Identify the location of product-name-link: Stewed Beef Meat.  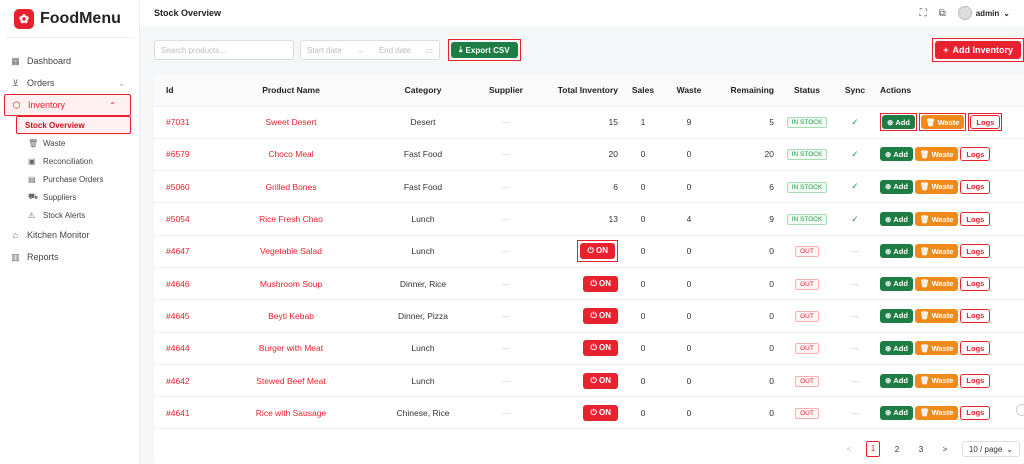
(291, 381).